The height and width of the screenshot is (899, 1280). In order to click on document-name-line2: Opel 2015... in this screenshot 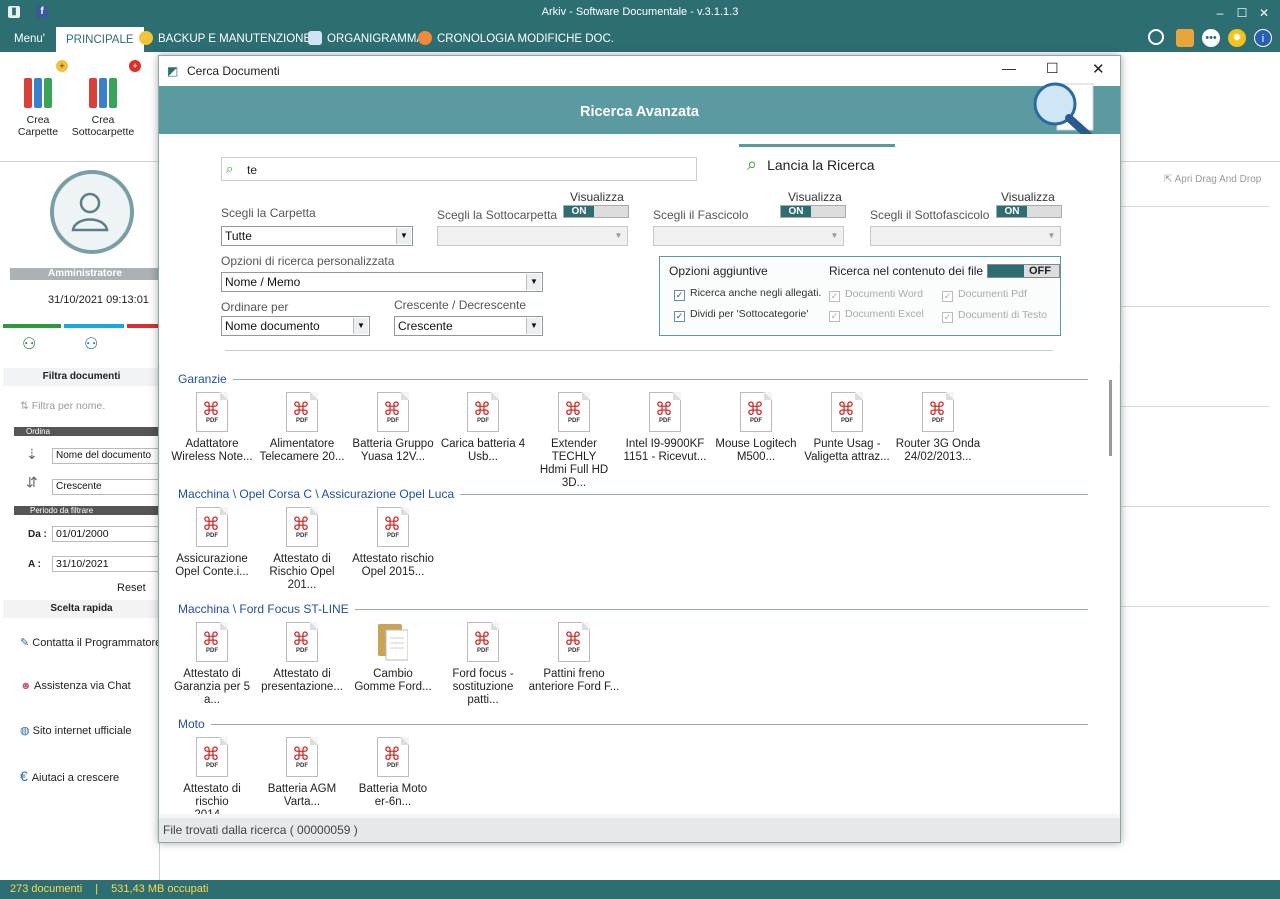, I will do `click(393, 572)`.